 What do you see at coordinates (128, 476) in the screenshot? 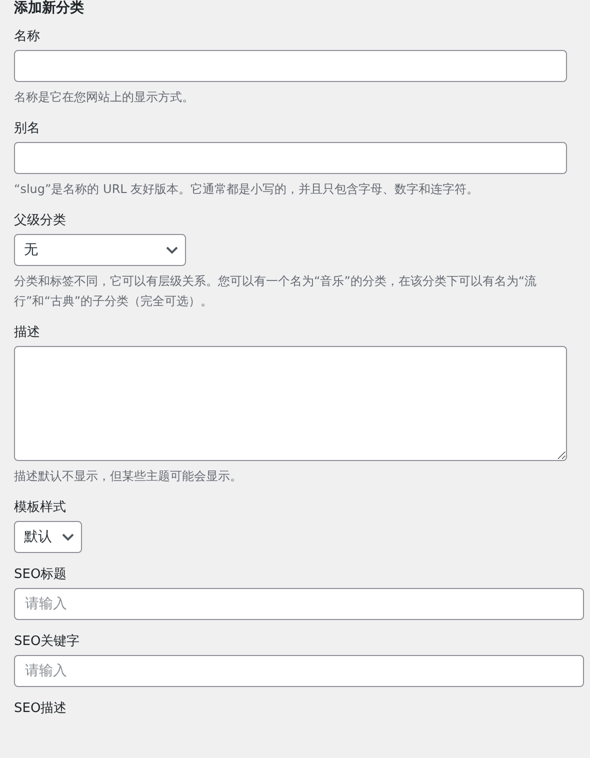
I see `help-text: 描述默认不显示，但某些主题可能会显示。` at bounding box center [128, 476].